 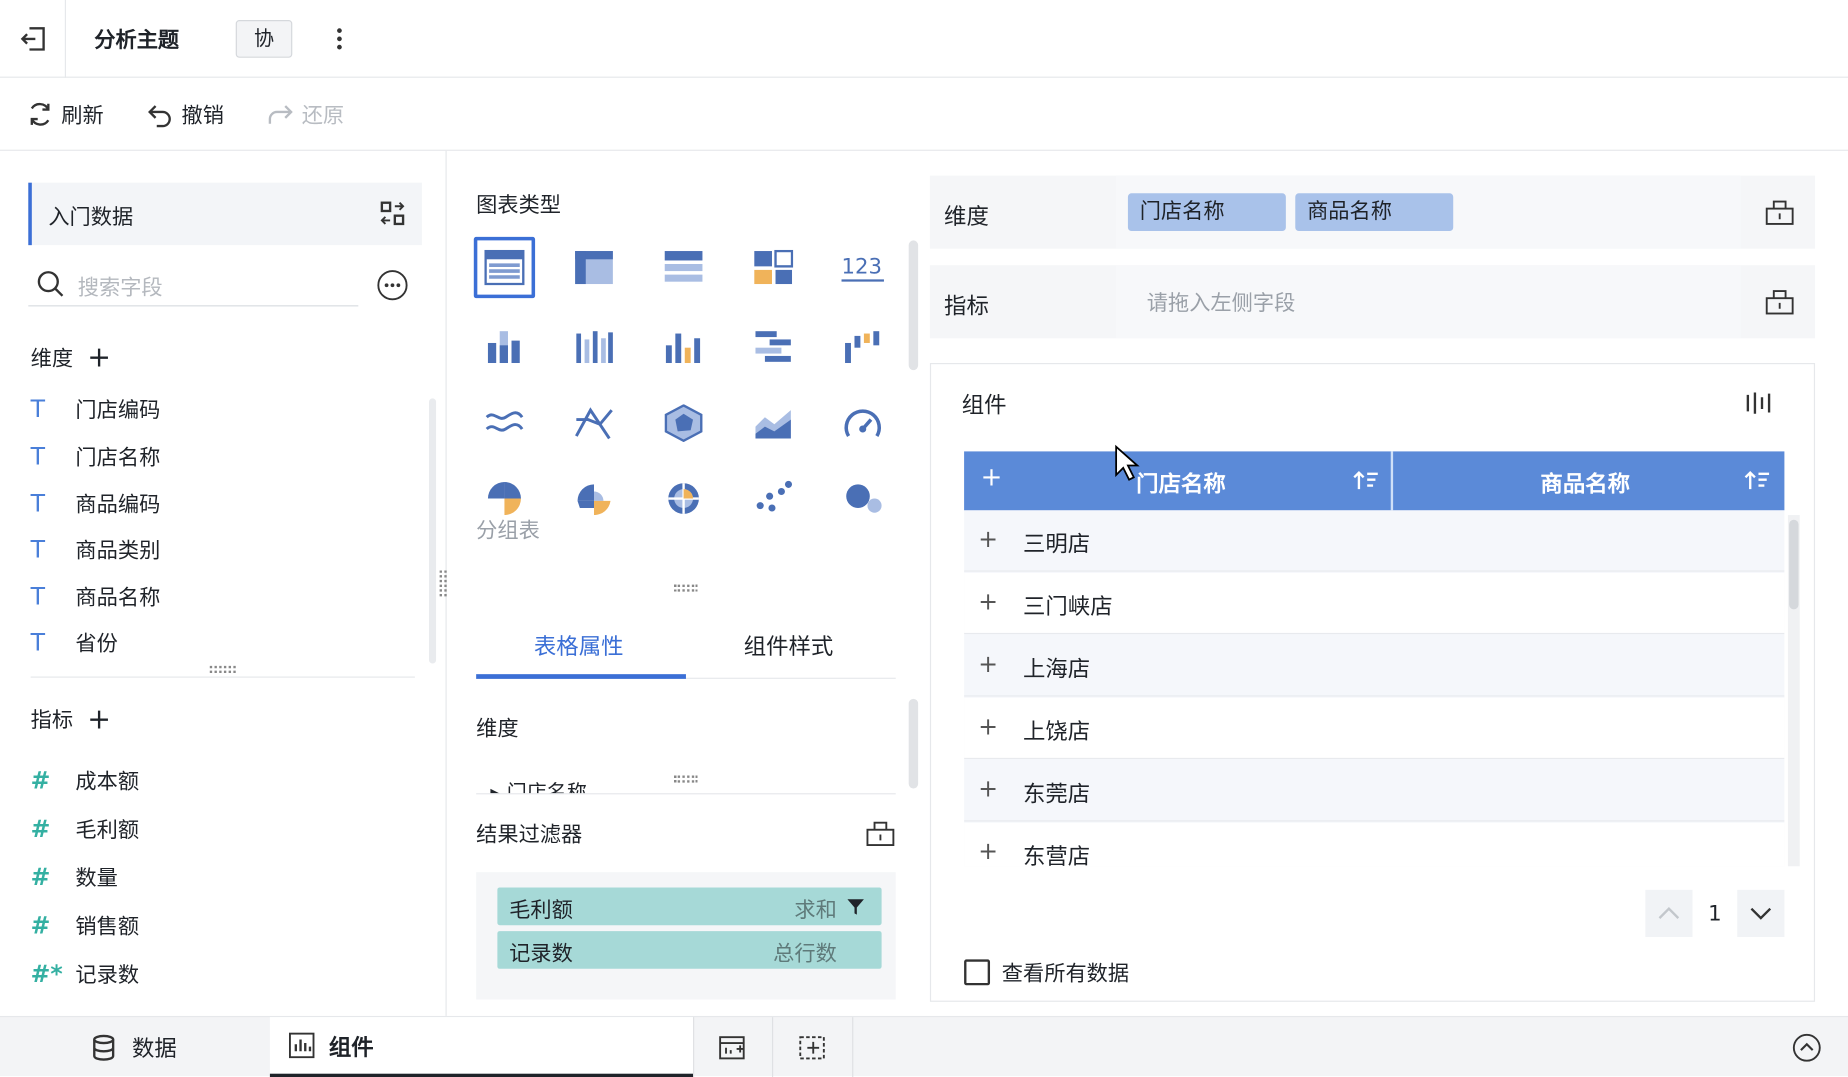 What do you see at coordinates (504, 267) in the screenshot?
I see `chart-type-group-table` at bounding box center [504, 267].